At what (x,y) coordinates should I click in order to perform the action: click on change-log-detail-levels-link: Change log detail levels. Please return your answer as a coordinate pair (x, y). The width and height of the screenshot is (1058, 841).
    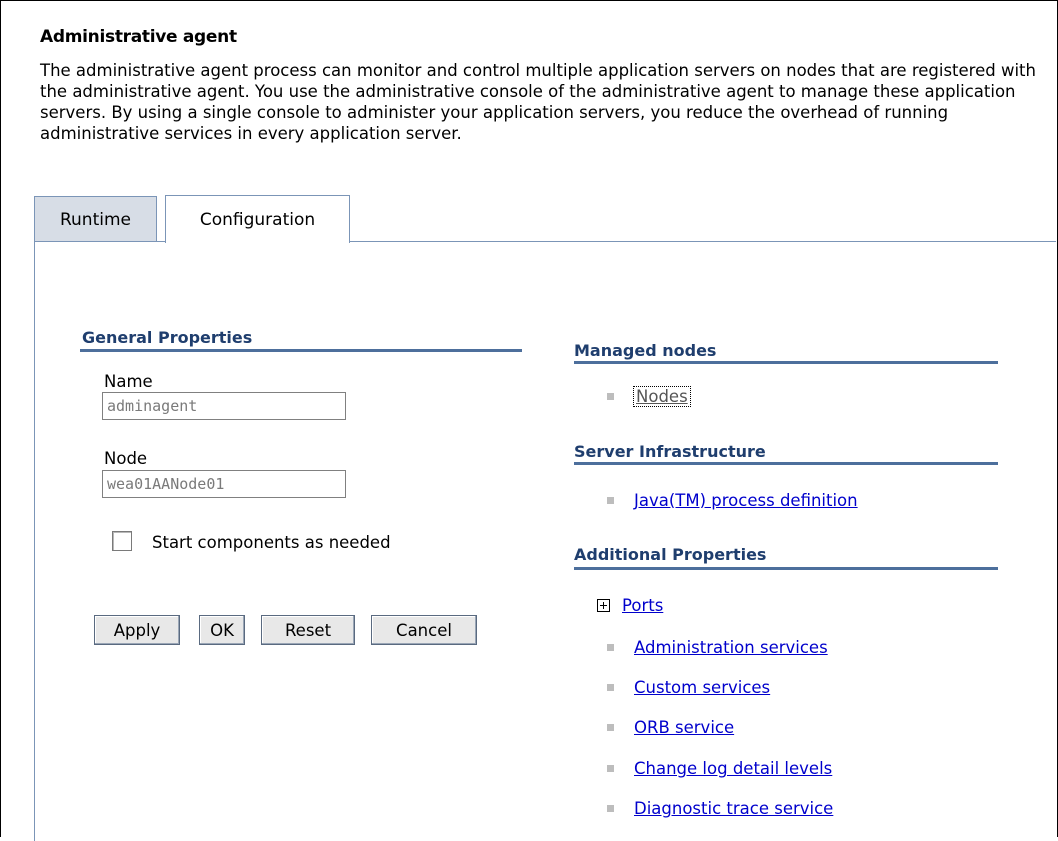
    Looking at the image, I should click on (733, 768).